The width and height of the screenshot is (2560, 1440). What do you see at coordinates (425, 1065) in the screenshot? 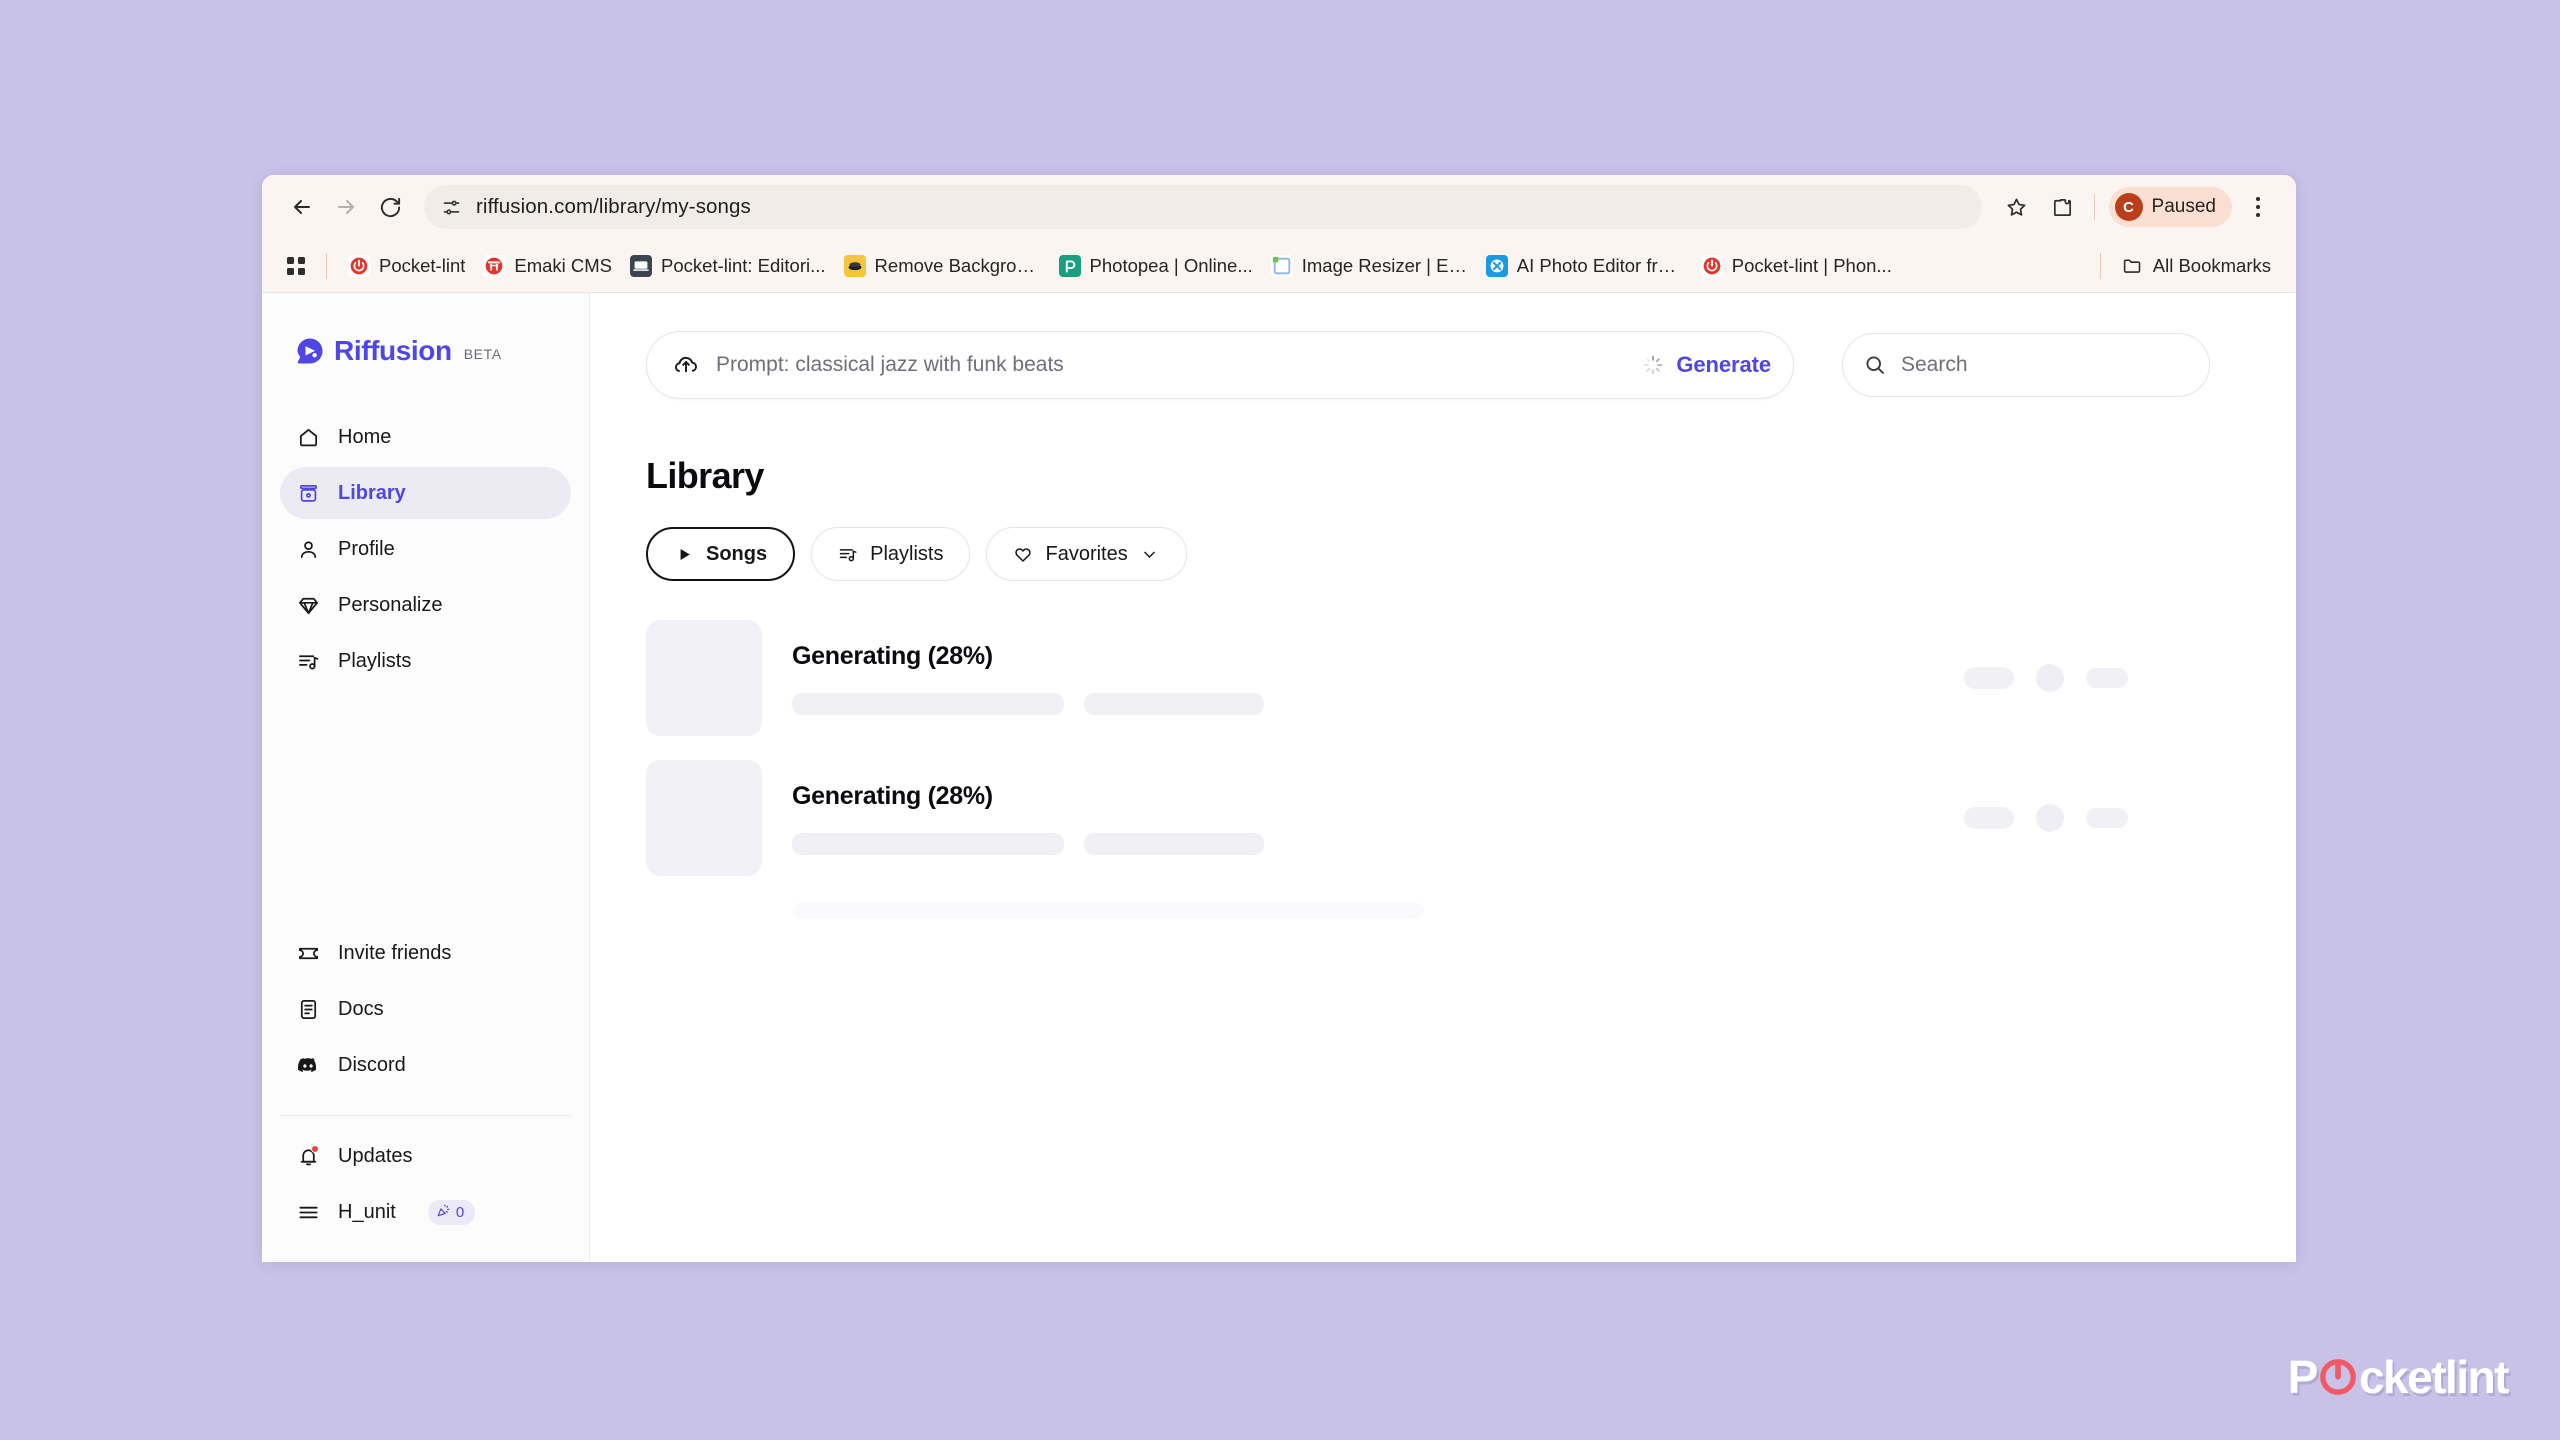
I see `sidebar-item-discord: Discord` at bounding box center [425, 1065].